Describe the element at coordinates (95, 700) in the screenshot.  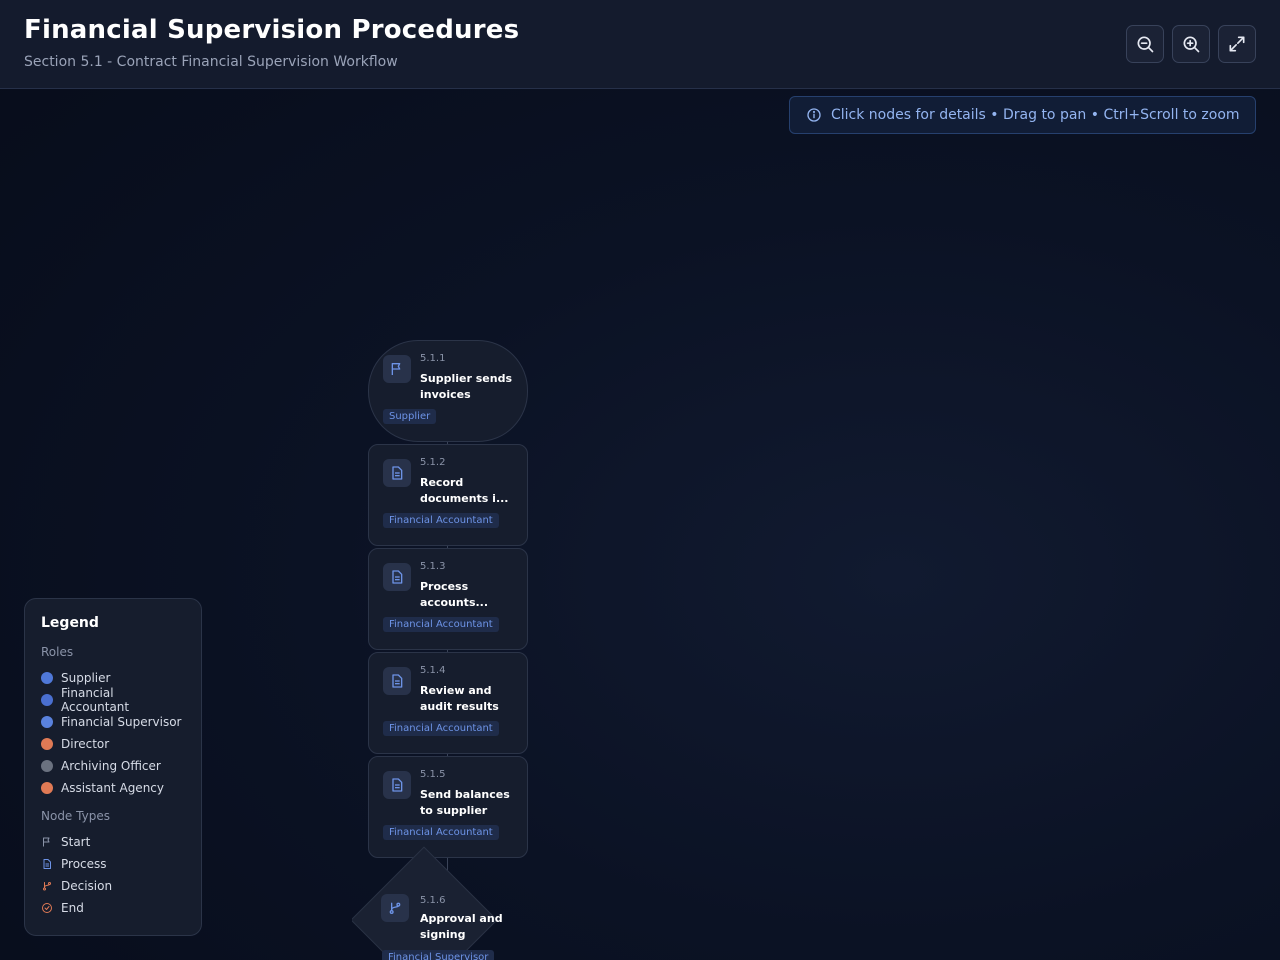
I see `legend-role-label: Financial Accountant` at that location.